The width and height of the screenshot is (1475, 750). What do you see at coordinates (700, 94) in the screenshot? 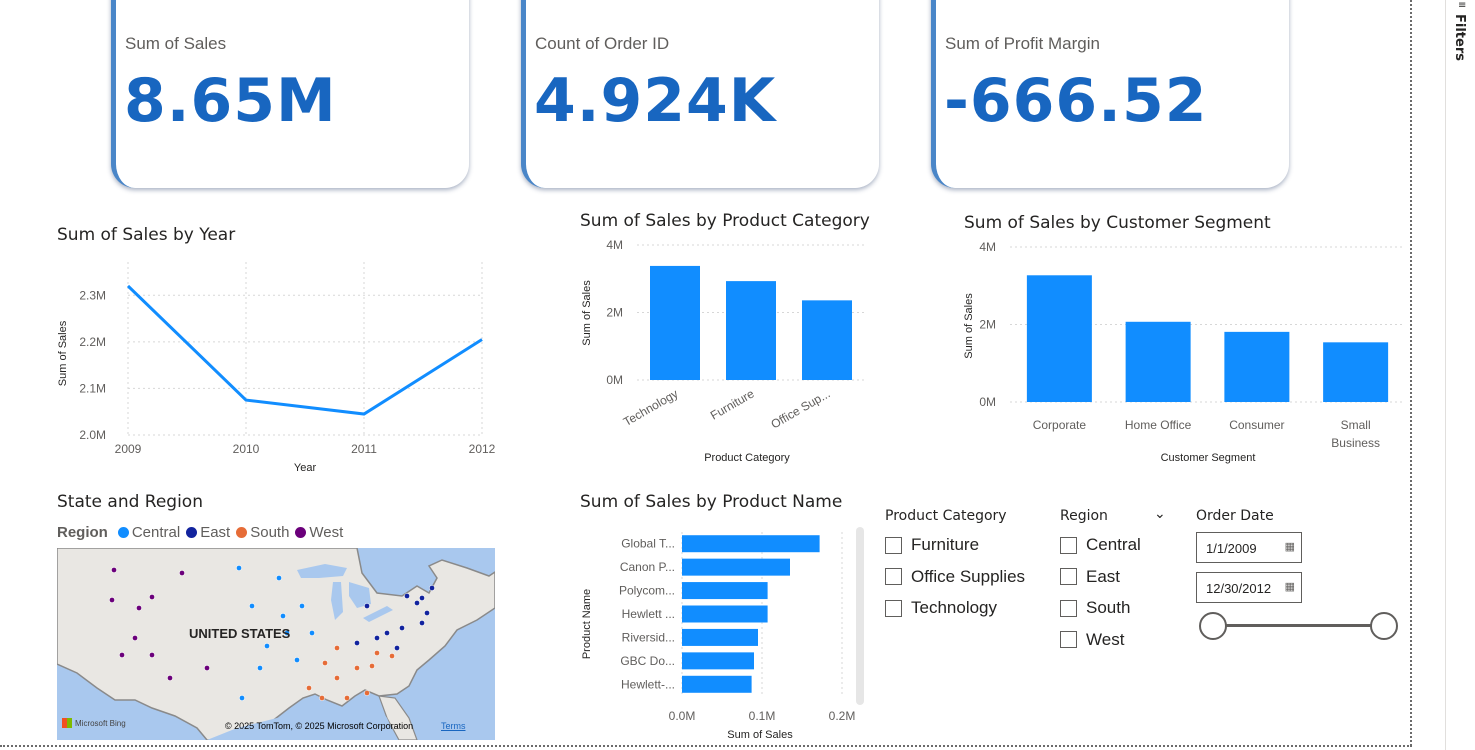
I see `kpi-card-count-of-order-id: Count of Order ID 4.924K` at bounding box center [700, 94].